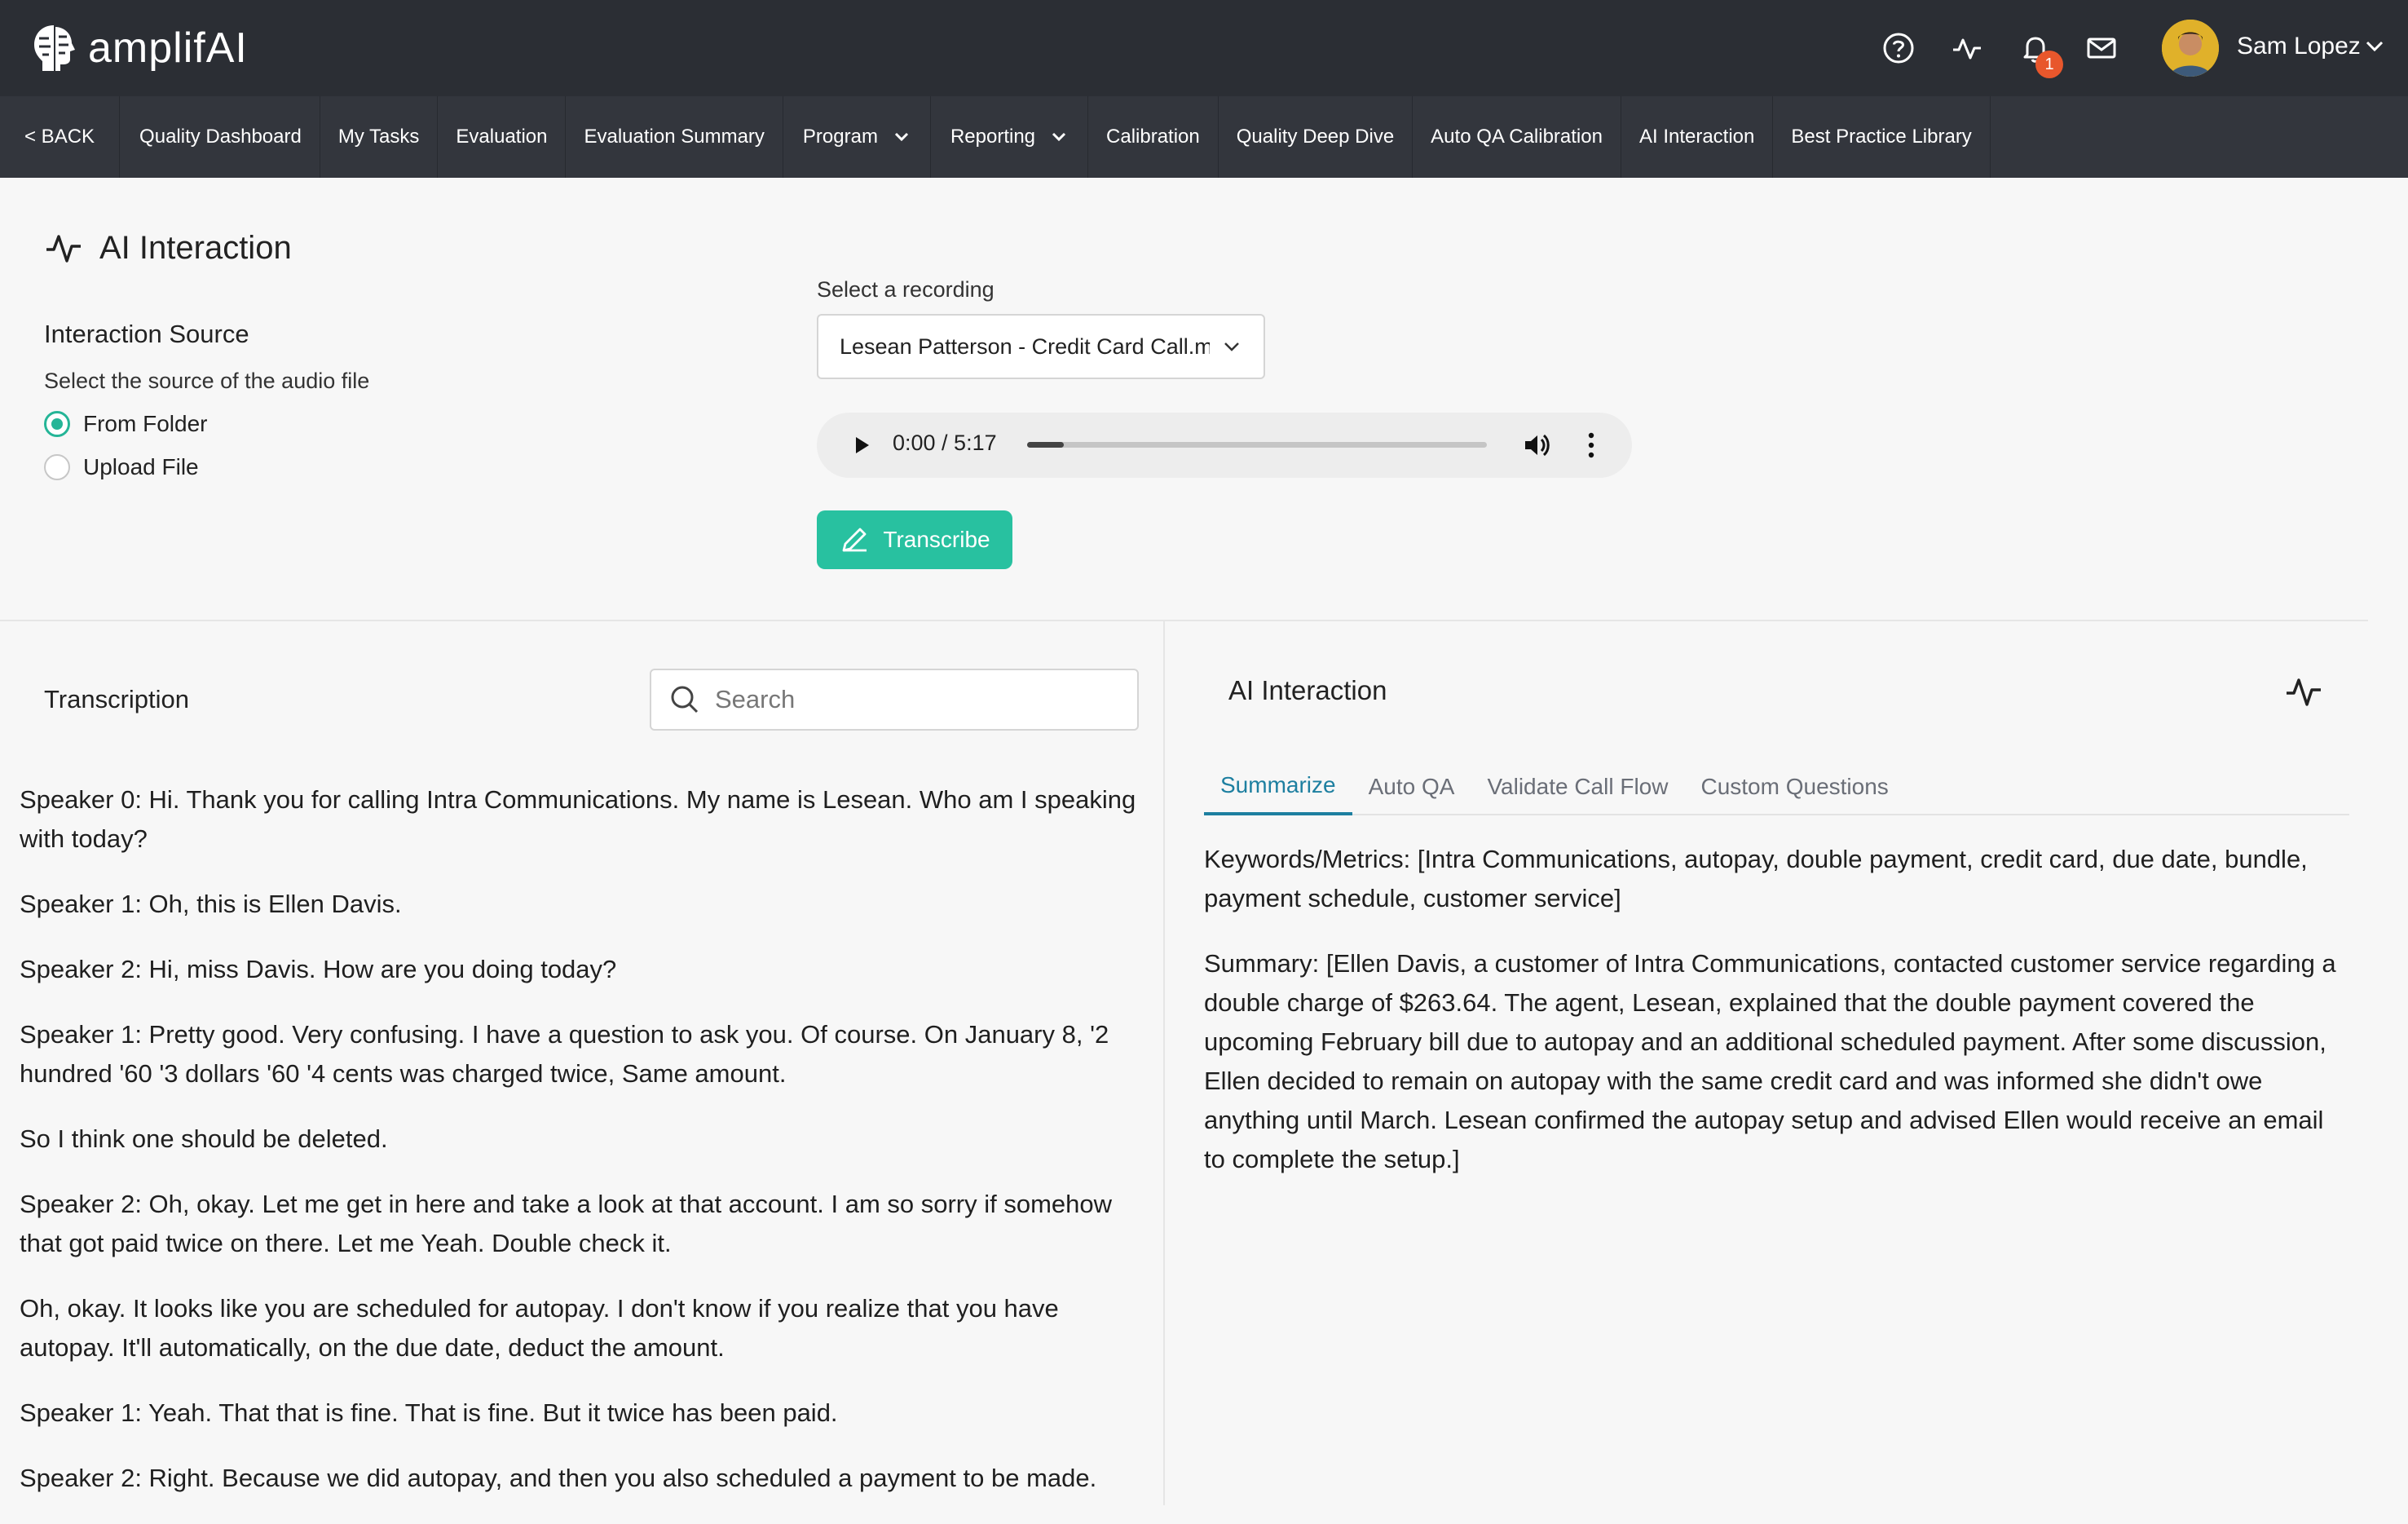 The image size is (2408, 1524). Describe the element at coordinates (502, 137) in the screenshot. I see `nav-evaluation: Evaluation` at that location.